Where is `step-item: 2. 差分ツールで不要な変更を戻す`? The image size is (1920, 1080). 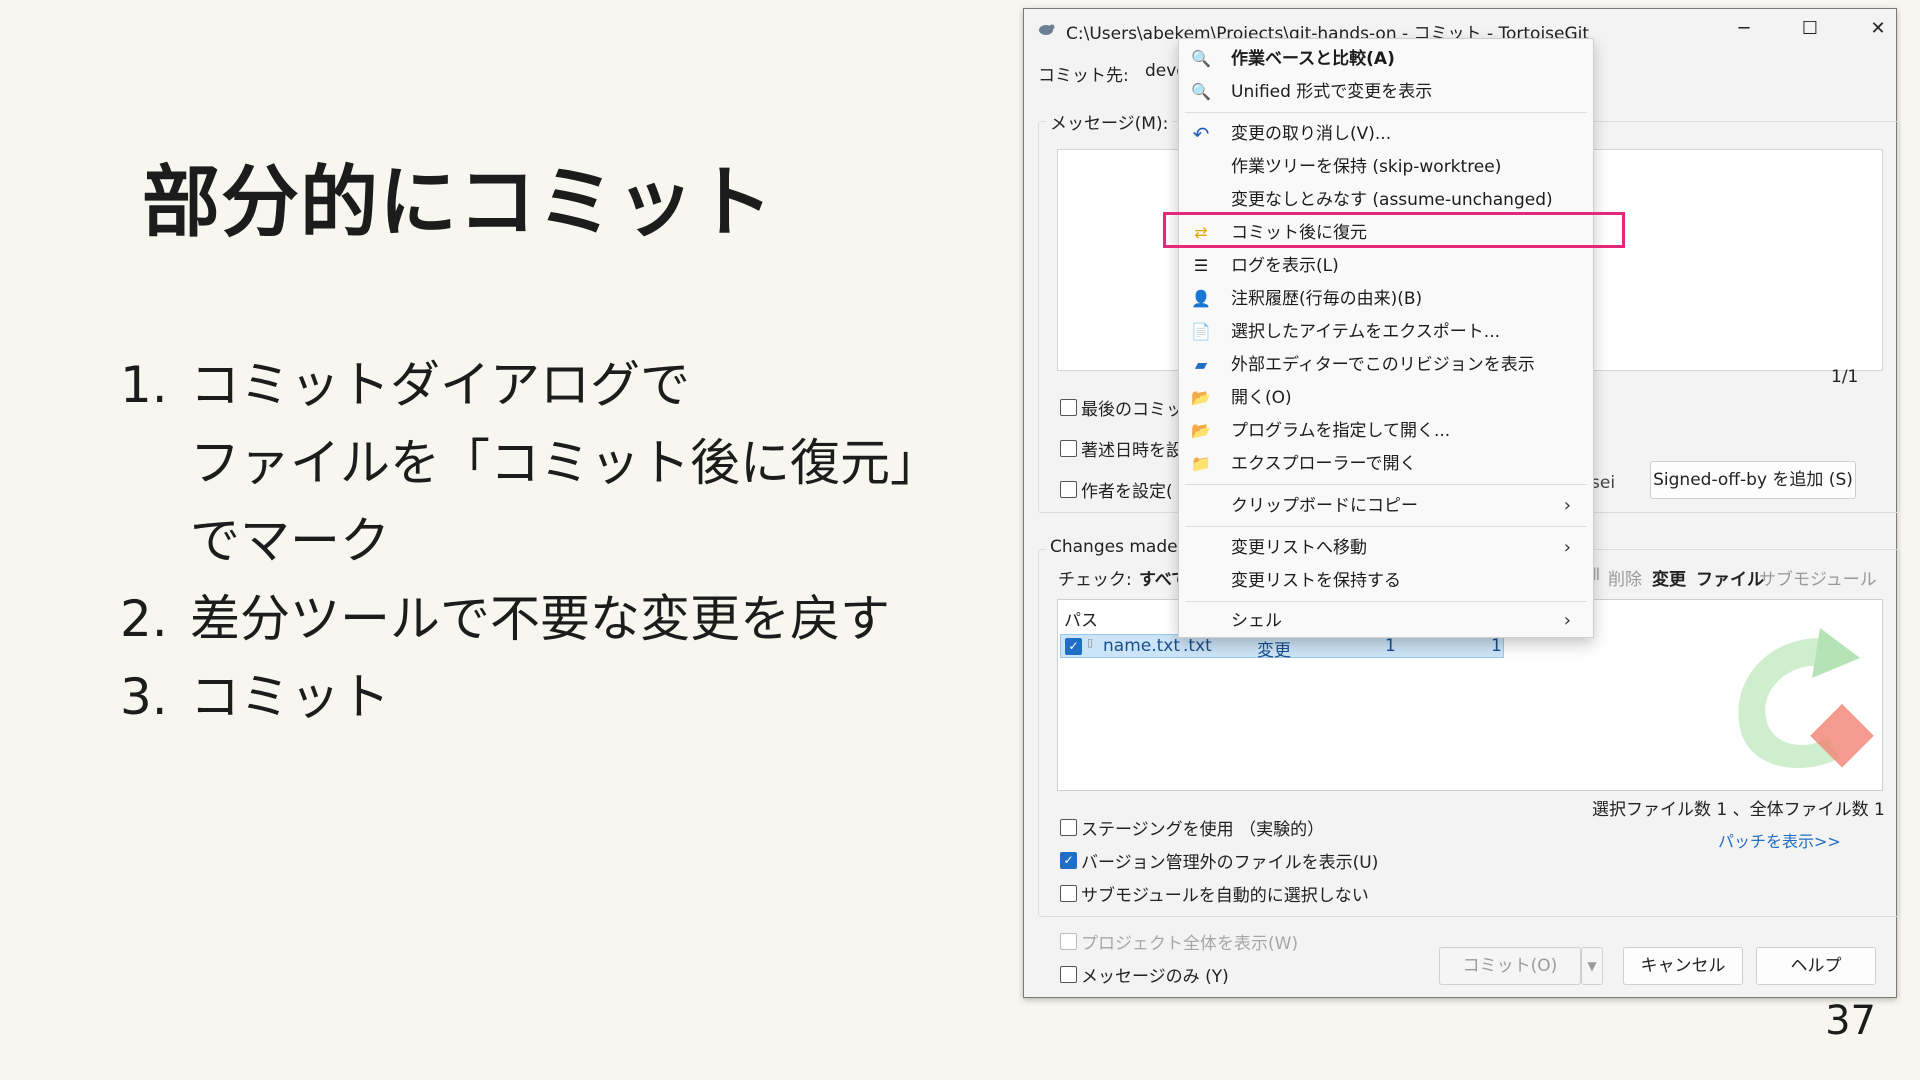
step-item: 2. 差分ツールで不要な変更を戻す is located at coordinates (530, 619).